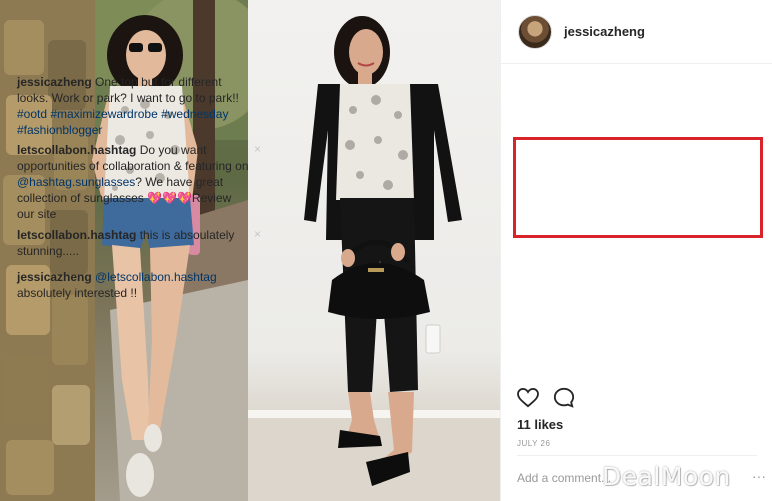  What do you see at coordinates (534, 443) in the screenshot?
I see `post-date: JULY 26` at bounding box center [534, 443].